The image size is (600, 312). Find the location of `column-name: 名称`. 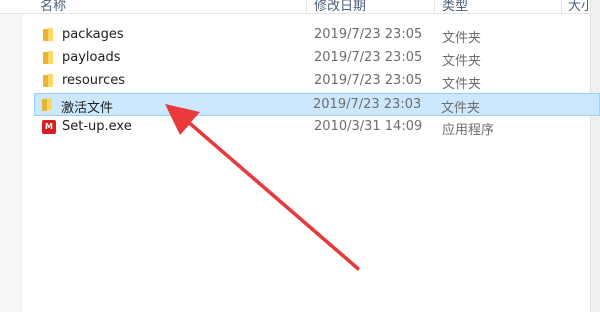

column-name: 名称 is located at coordinates (53, 7).